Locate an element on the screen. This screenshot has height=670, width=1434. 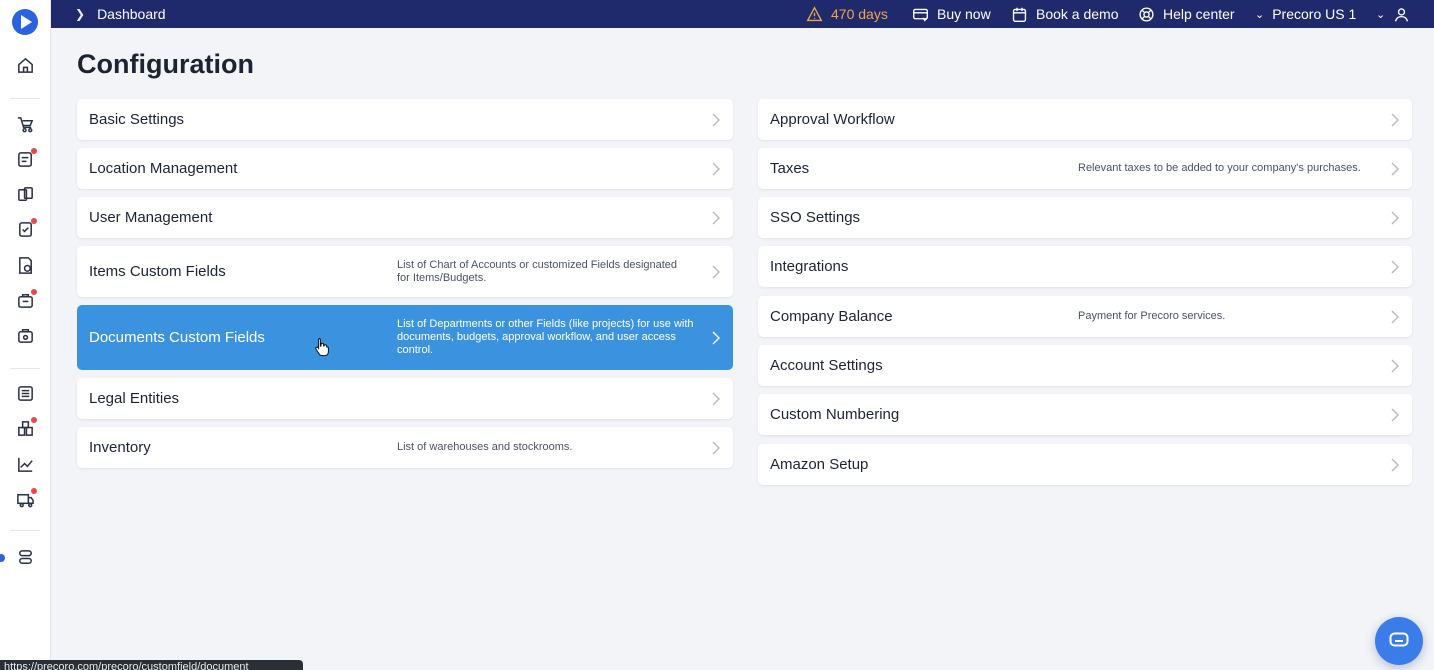
config-card-amazon-setup: Amazon Setup is located at coordinates (1085, 464).